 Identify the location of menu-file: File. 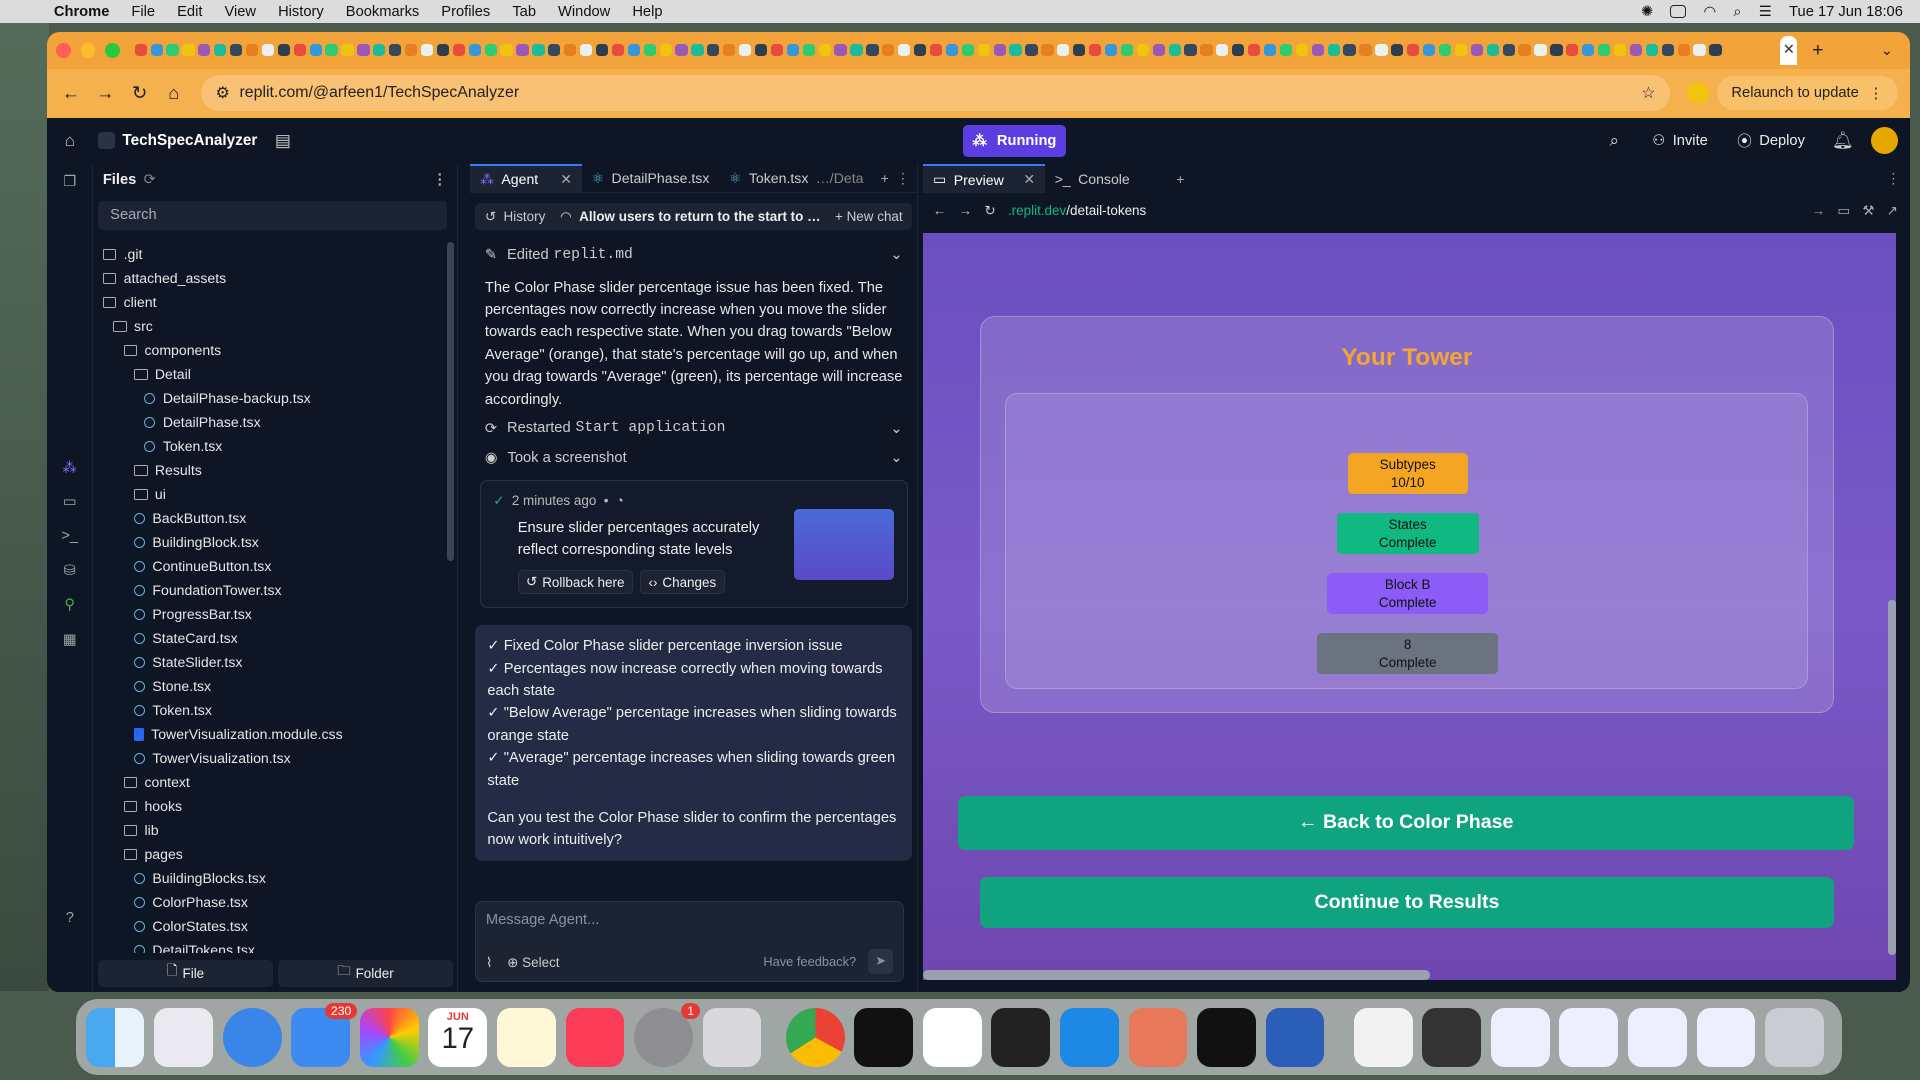
(143, 12).